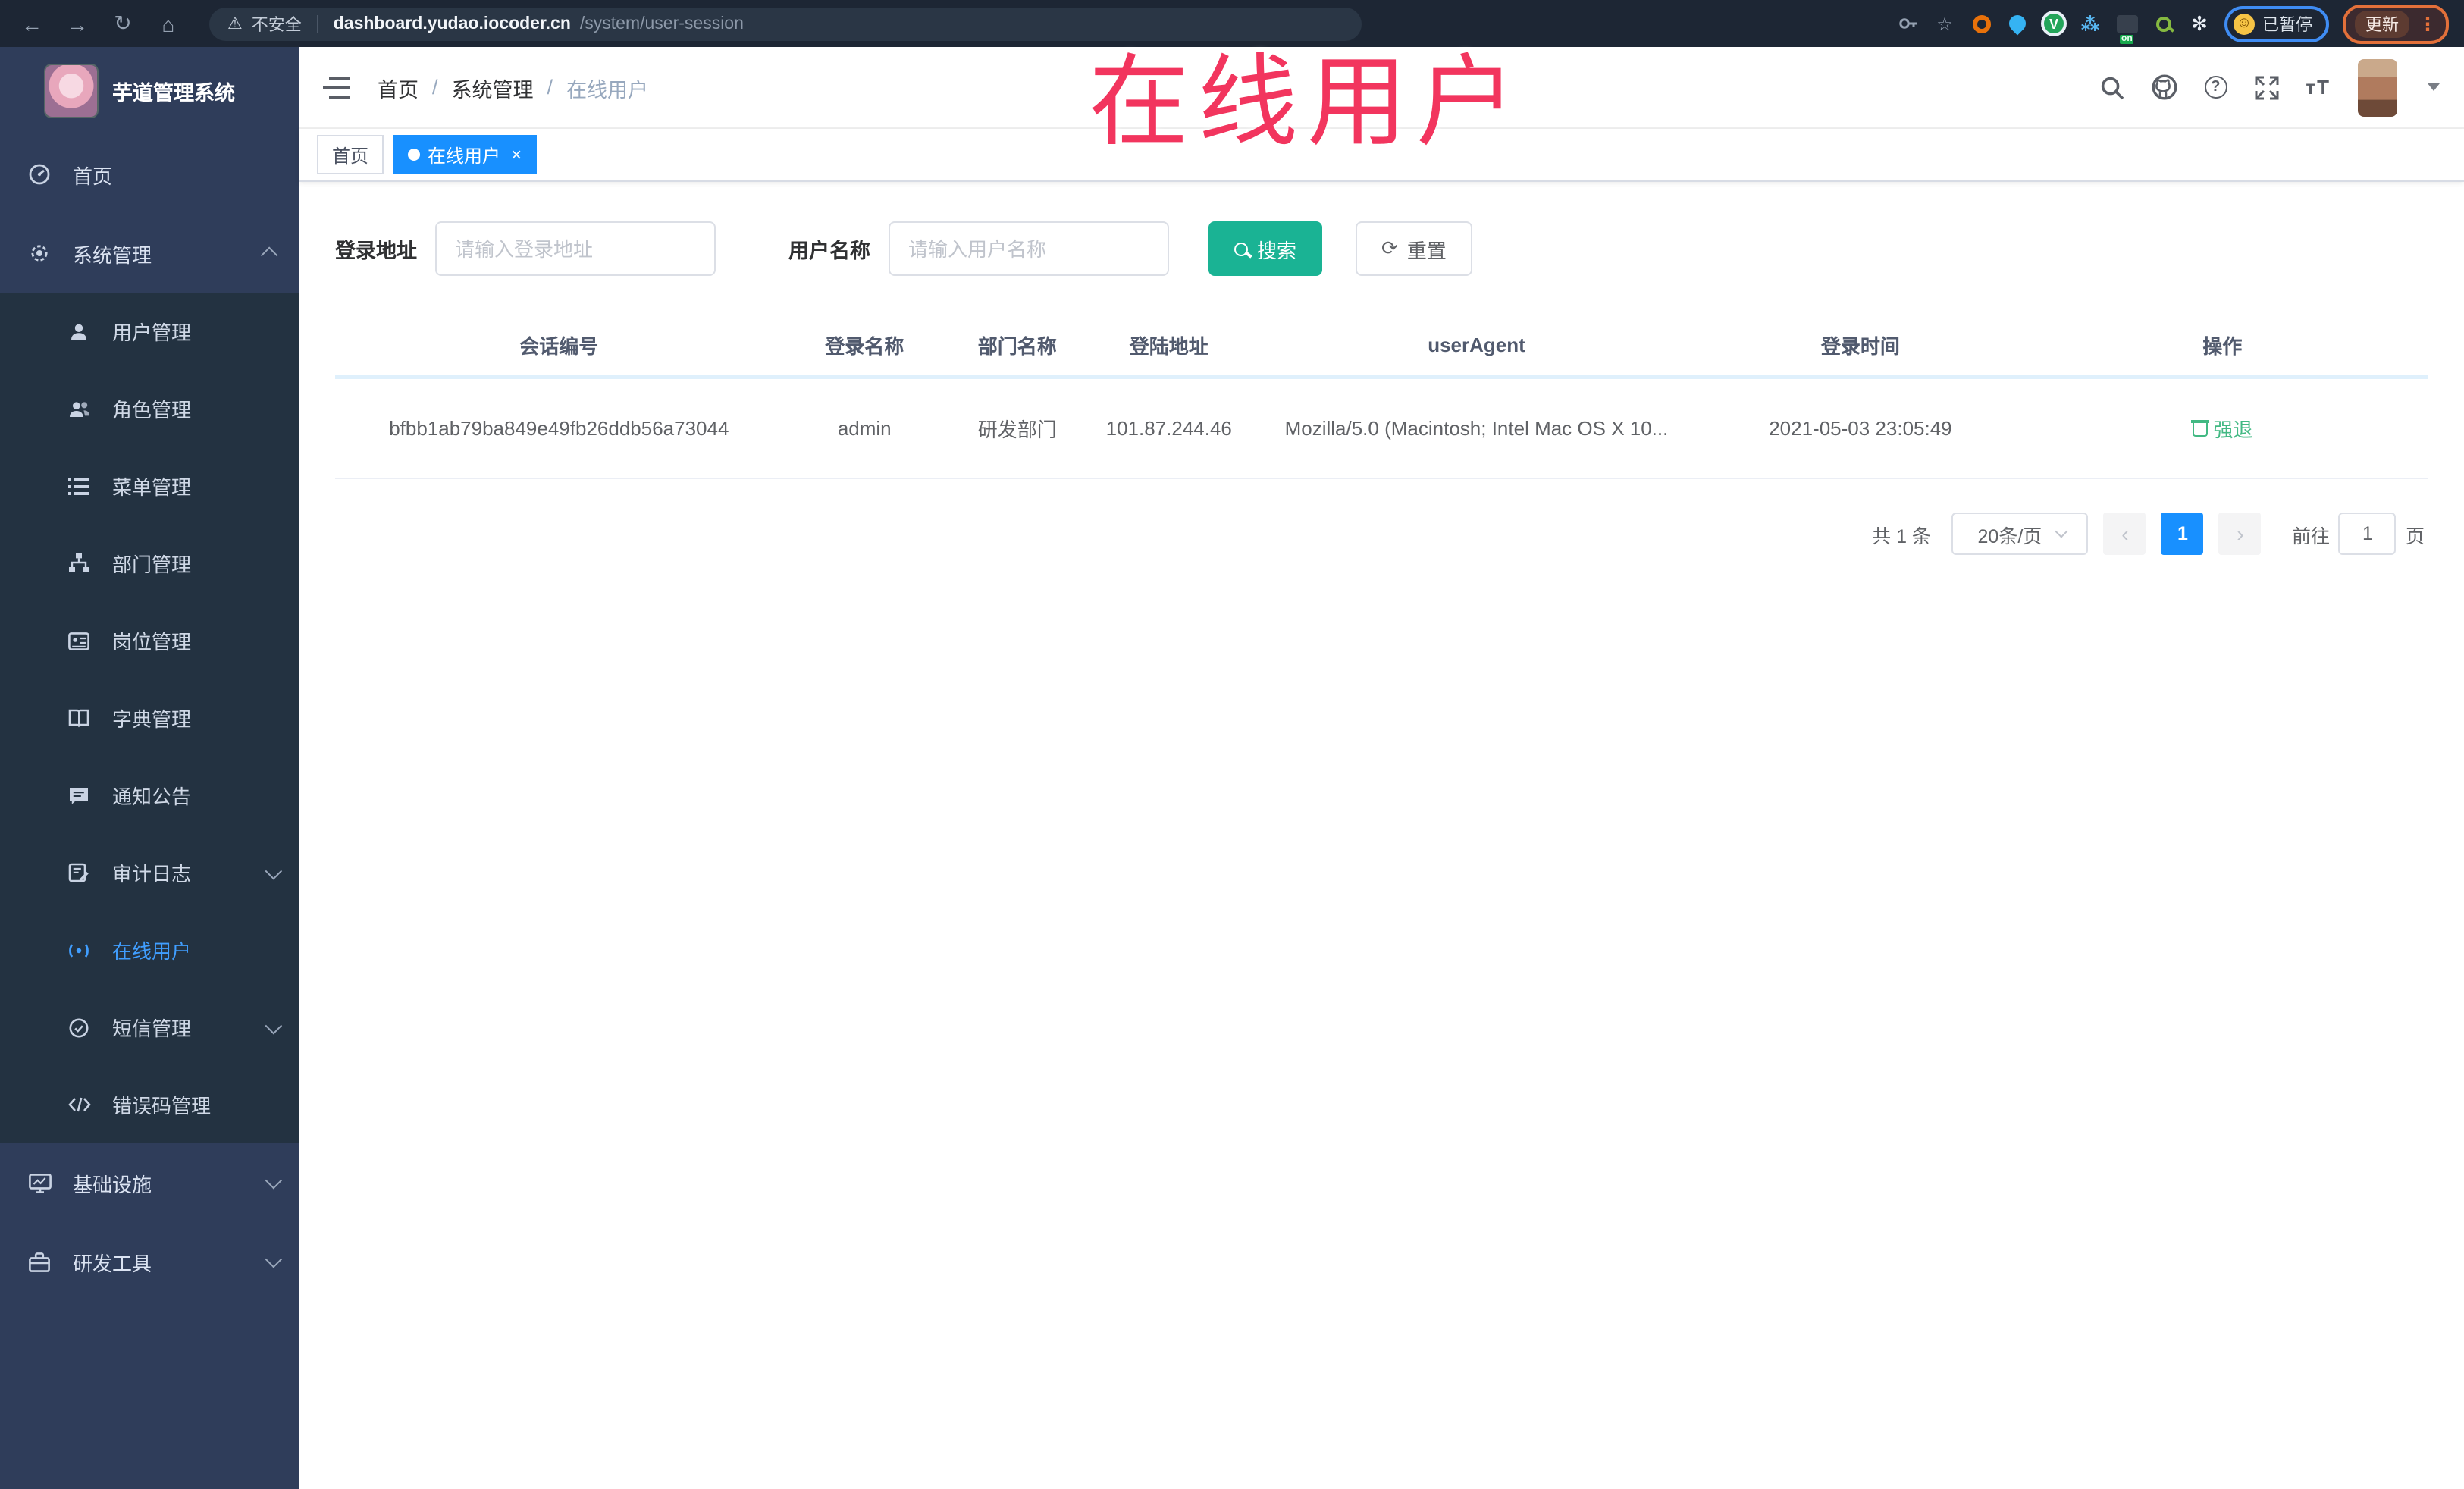 This screenshot has width=2464, height=1489. I want to click on cell-dept-name: 研发部门, so click(1017, 429).